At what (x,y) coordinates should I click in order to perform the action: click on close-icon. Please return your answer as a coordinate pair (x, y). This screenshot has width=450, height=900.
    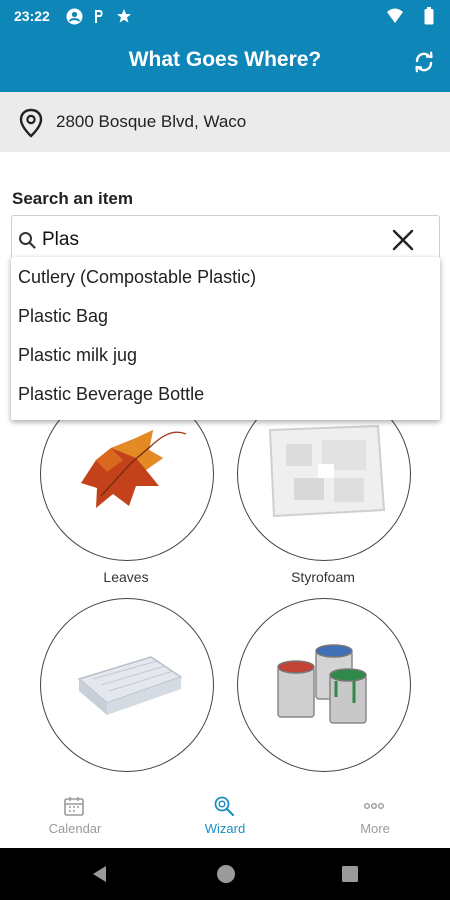
    Looking at the image, I should click on (403, 242).